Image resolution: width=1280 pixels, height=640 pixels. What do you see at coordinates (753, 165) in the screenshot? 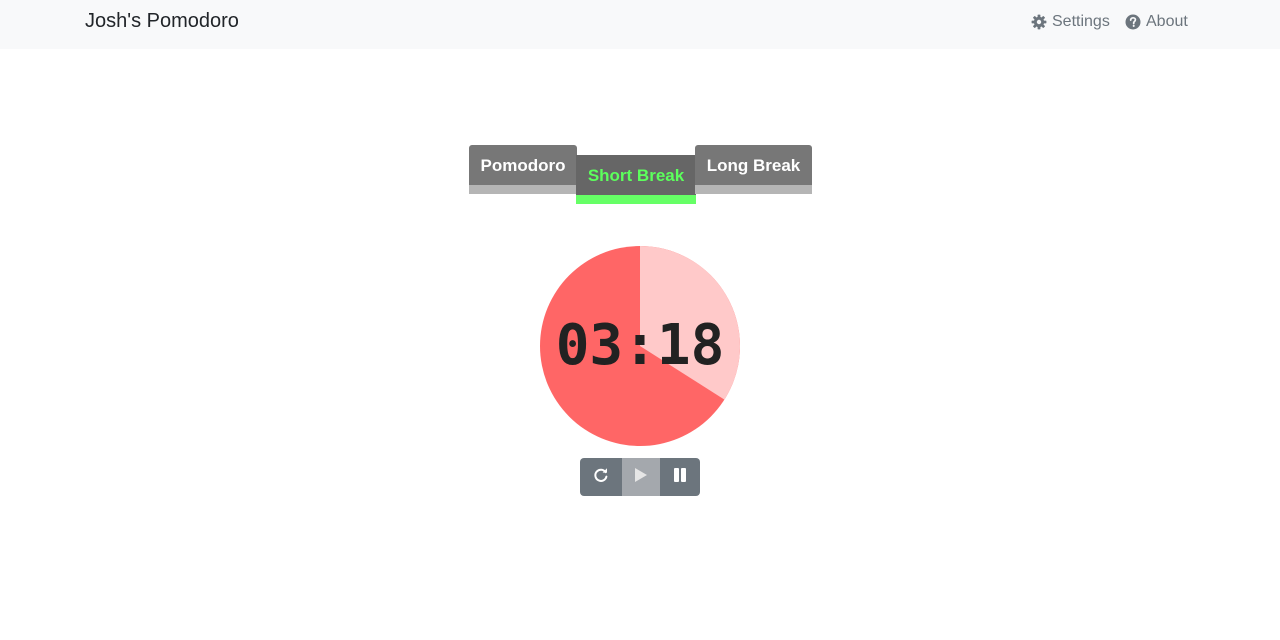
I see `tab-long-break-label: Long Break` at bounding box center [753, 165].